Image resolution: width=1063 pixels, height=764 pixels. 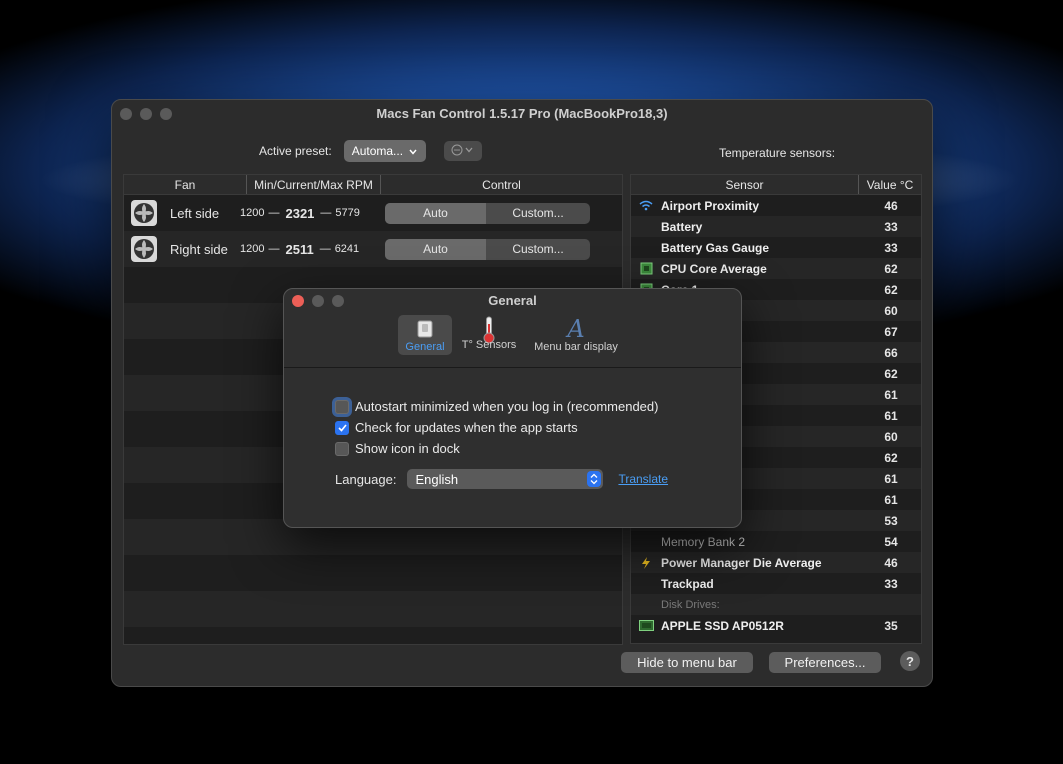 What do you see at coordinates (489, 345) in the screenshot?
I see `tab-label: T° Sensors` at bounding box center [489, 345].